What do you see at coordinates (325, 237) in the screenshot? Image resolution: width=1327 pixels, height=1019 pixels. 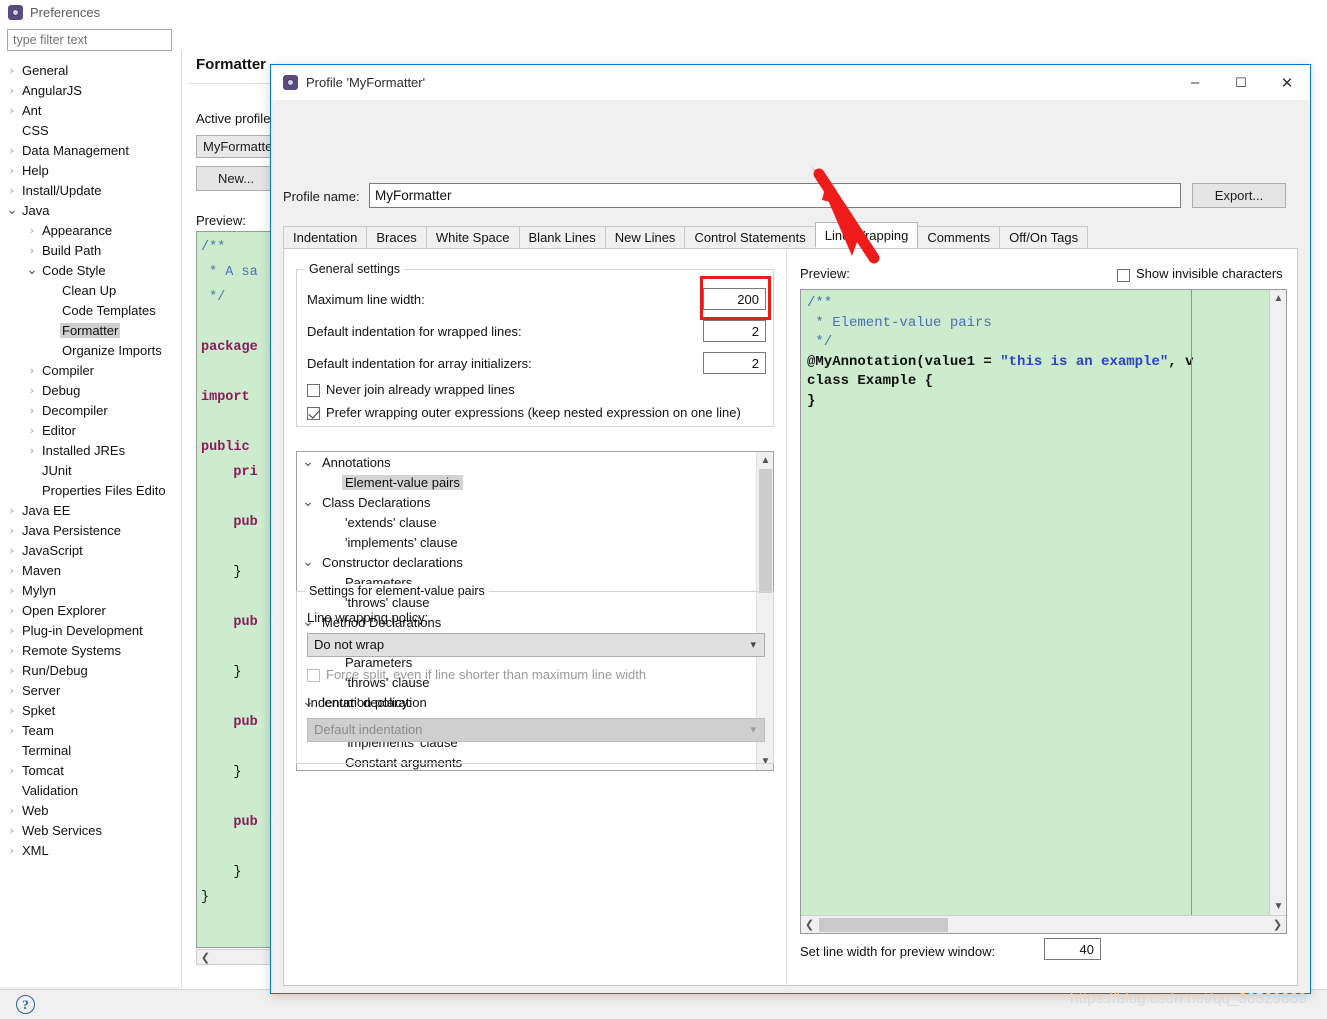 I see `tab-indentation: Indentation` at bounding box center [325, 237].